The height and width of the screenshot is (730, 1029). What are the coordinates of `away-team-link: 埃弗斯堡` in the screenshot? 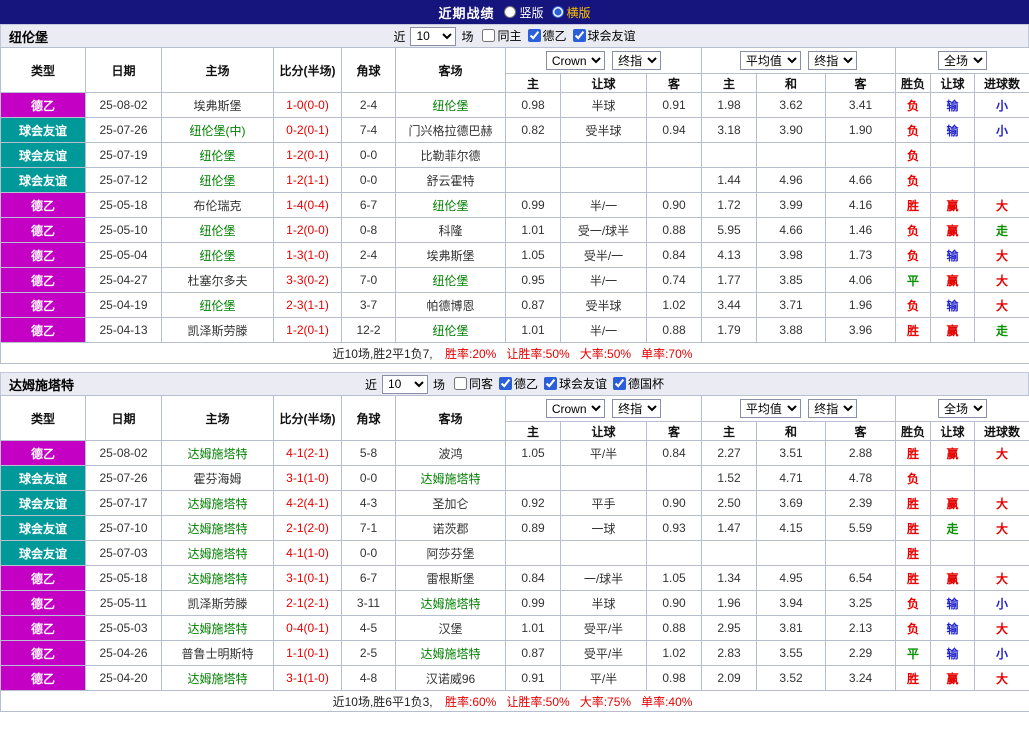 It's located at (450, 255).